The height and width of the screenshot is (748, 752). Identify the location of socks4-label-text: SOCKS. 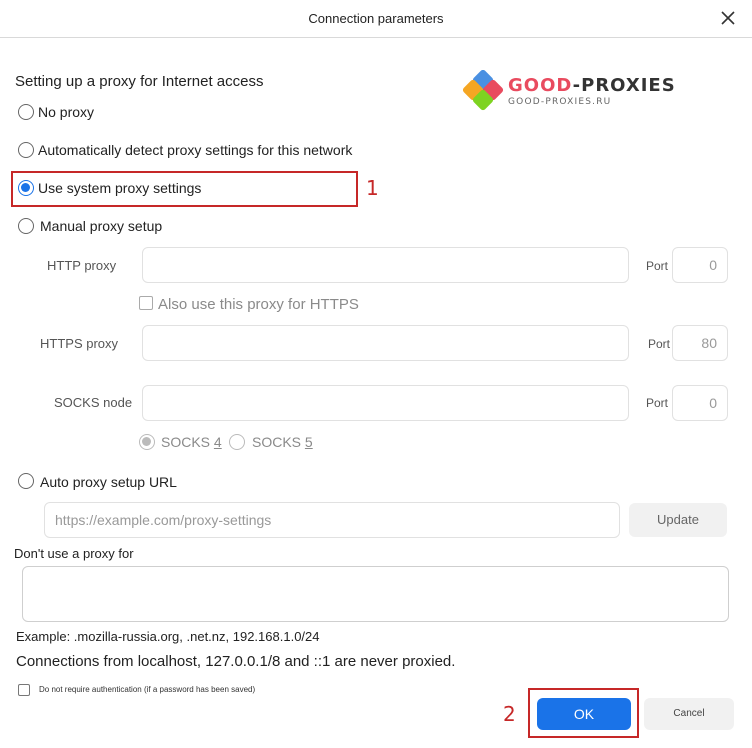
(186, 442).